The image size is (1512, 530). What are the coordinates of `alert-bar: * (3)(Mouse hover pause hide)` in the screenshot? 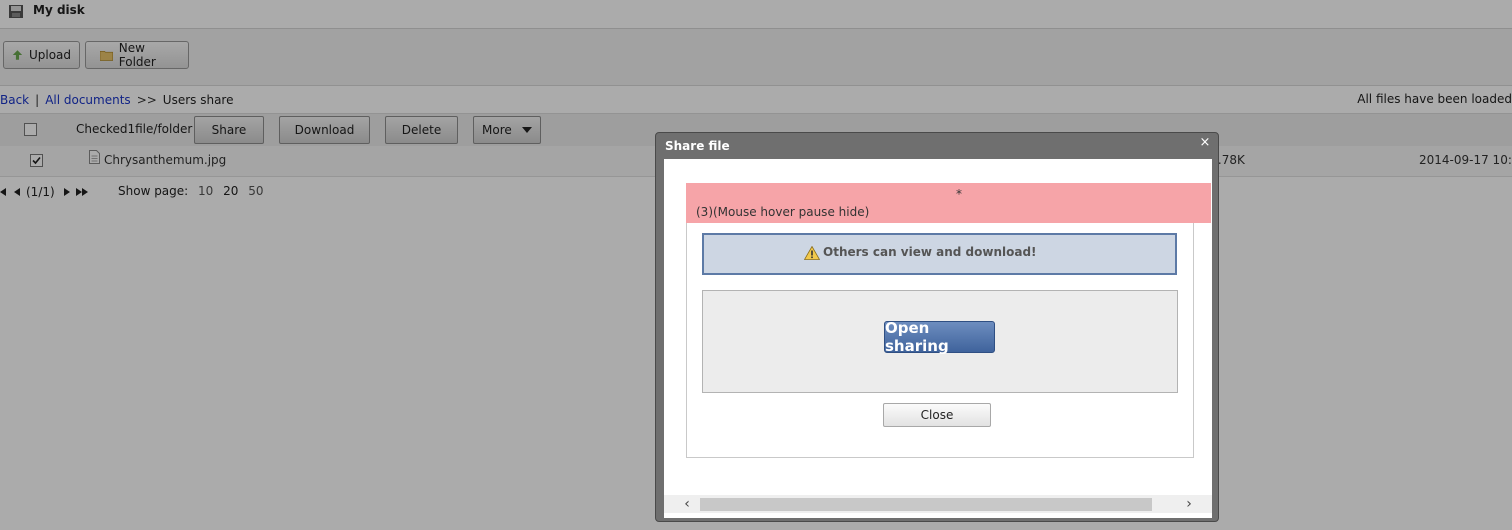 It's located at (948, 203).